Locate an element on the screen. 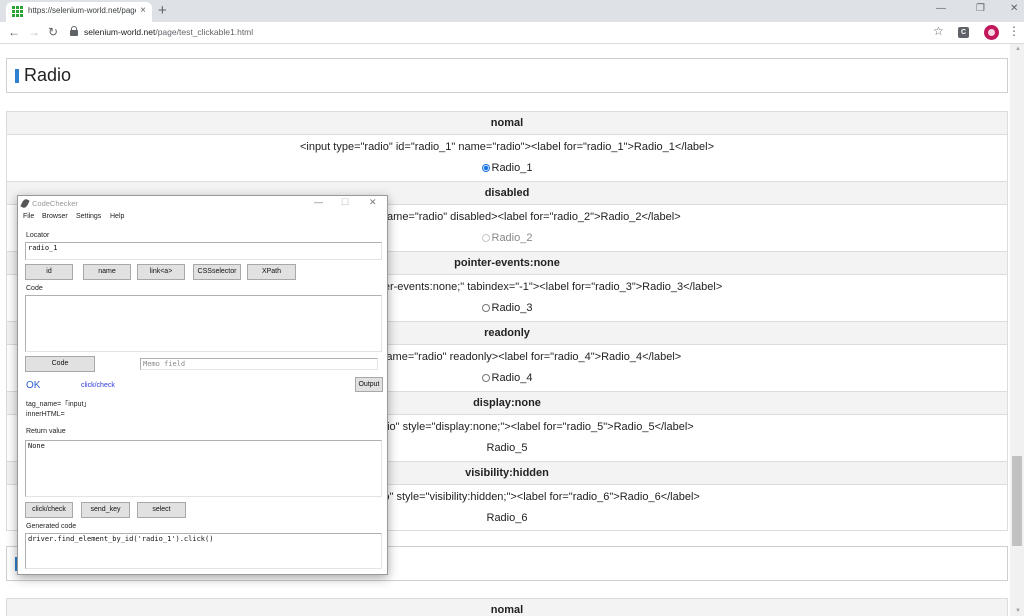 The image size is (1024, 616). status-ok-text: OK is located at coordinates (33, 385).